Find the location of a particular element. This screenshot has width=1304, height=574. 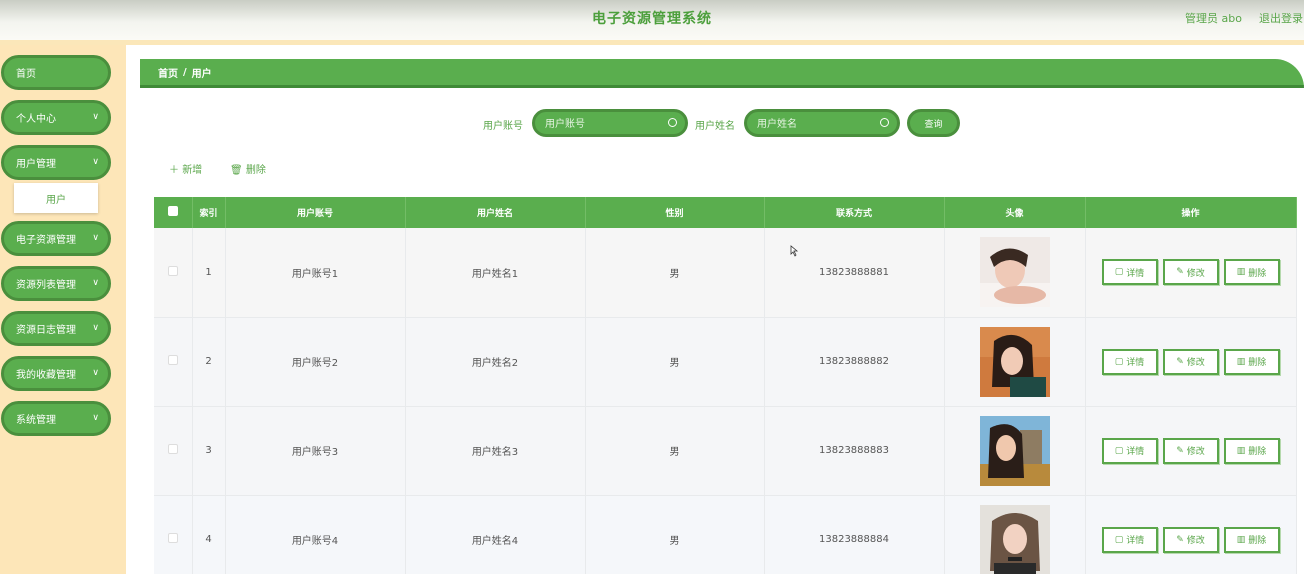

column-header: 用户姓名 is located at coordinates (495, 212).